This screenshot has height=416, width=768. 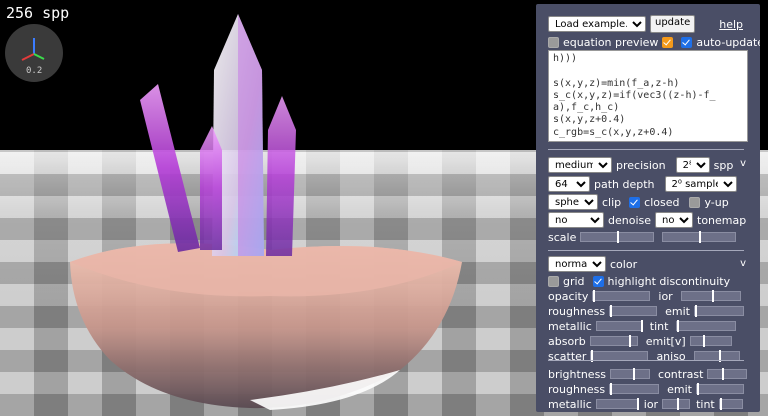 What do you see at coordinates (710, 341) in the screenshot?
I see `emit-v-slider` at bounding box center [710, 341].